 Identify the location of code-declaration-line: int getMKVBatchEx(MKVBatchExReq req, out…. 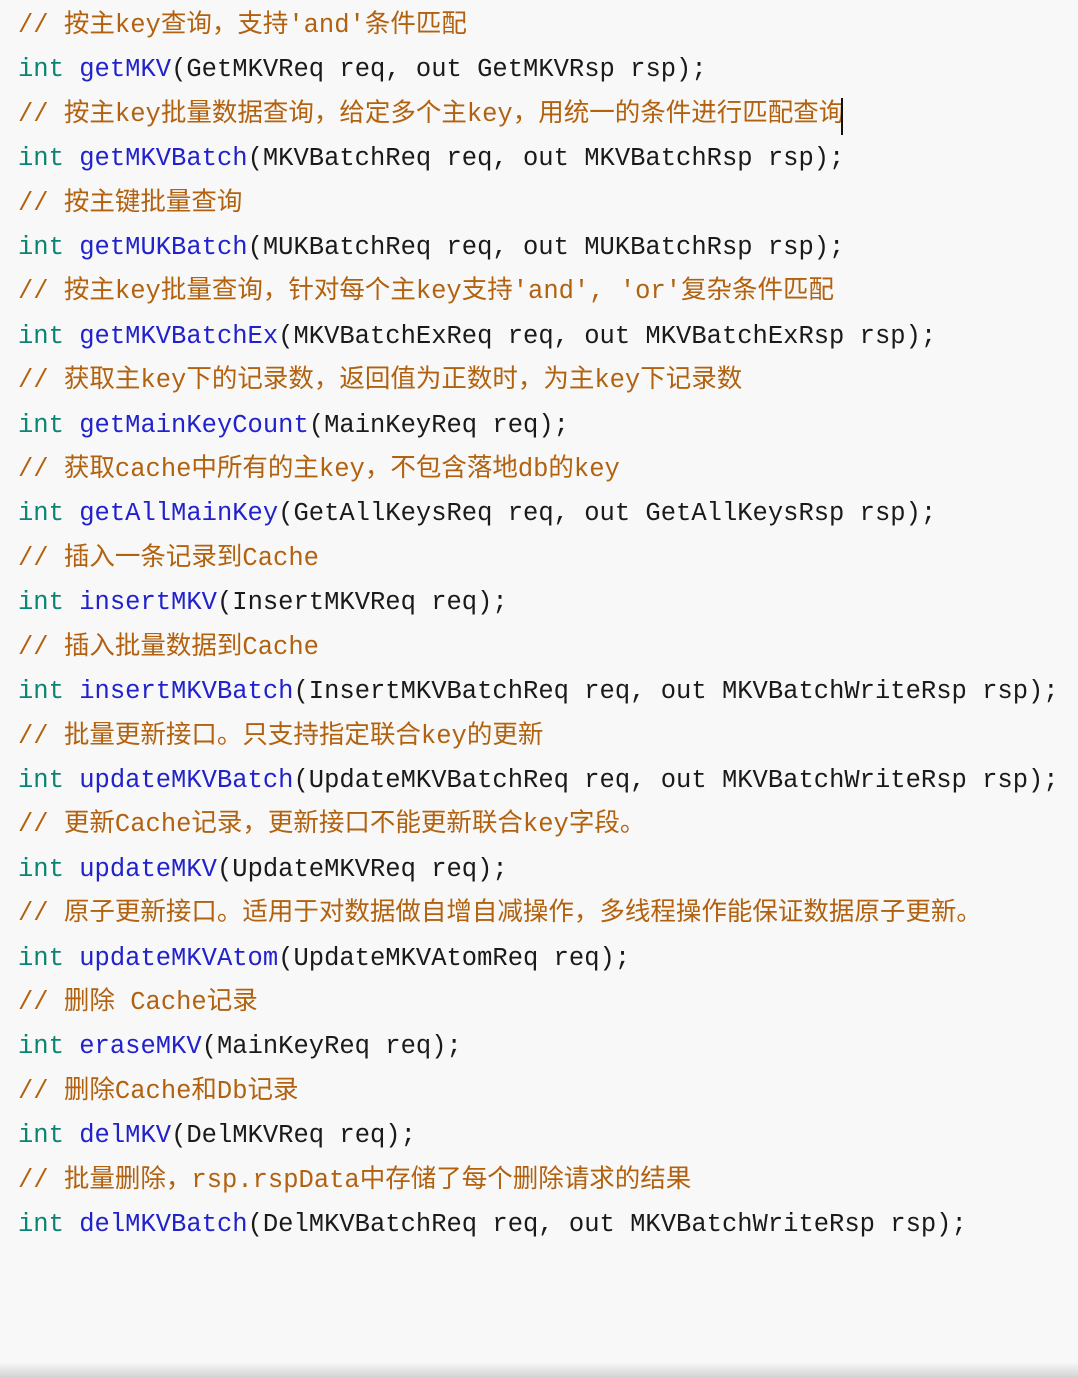
(541, 337).